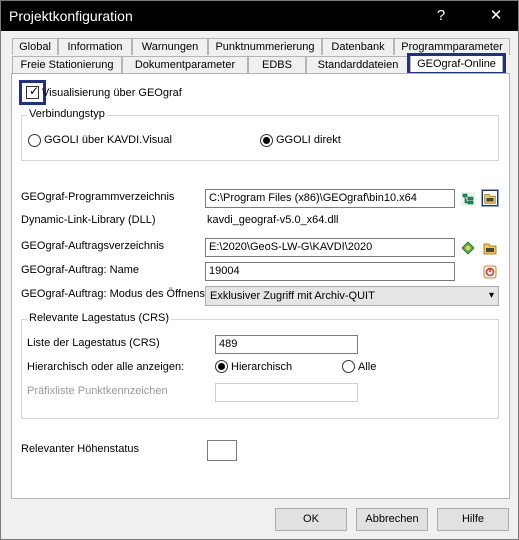  What do you see at coordinates (273, 220) in the screenshot?
I see `dll-value: kavdi_geograf-v5.0_x64.dll` at bounding box center [273, 220].